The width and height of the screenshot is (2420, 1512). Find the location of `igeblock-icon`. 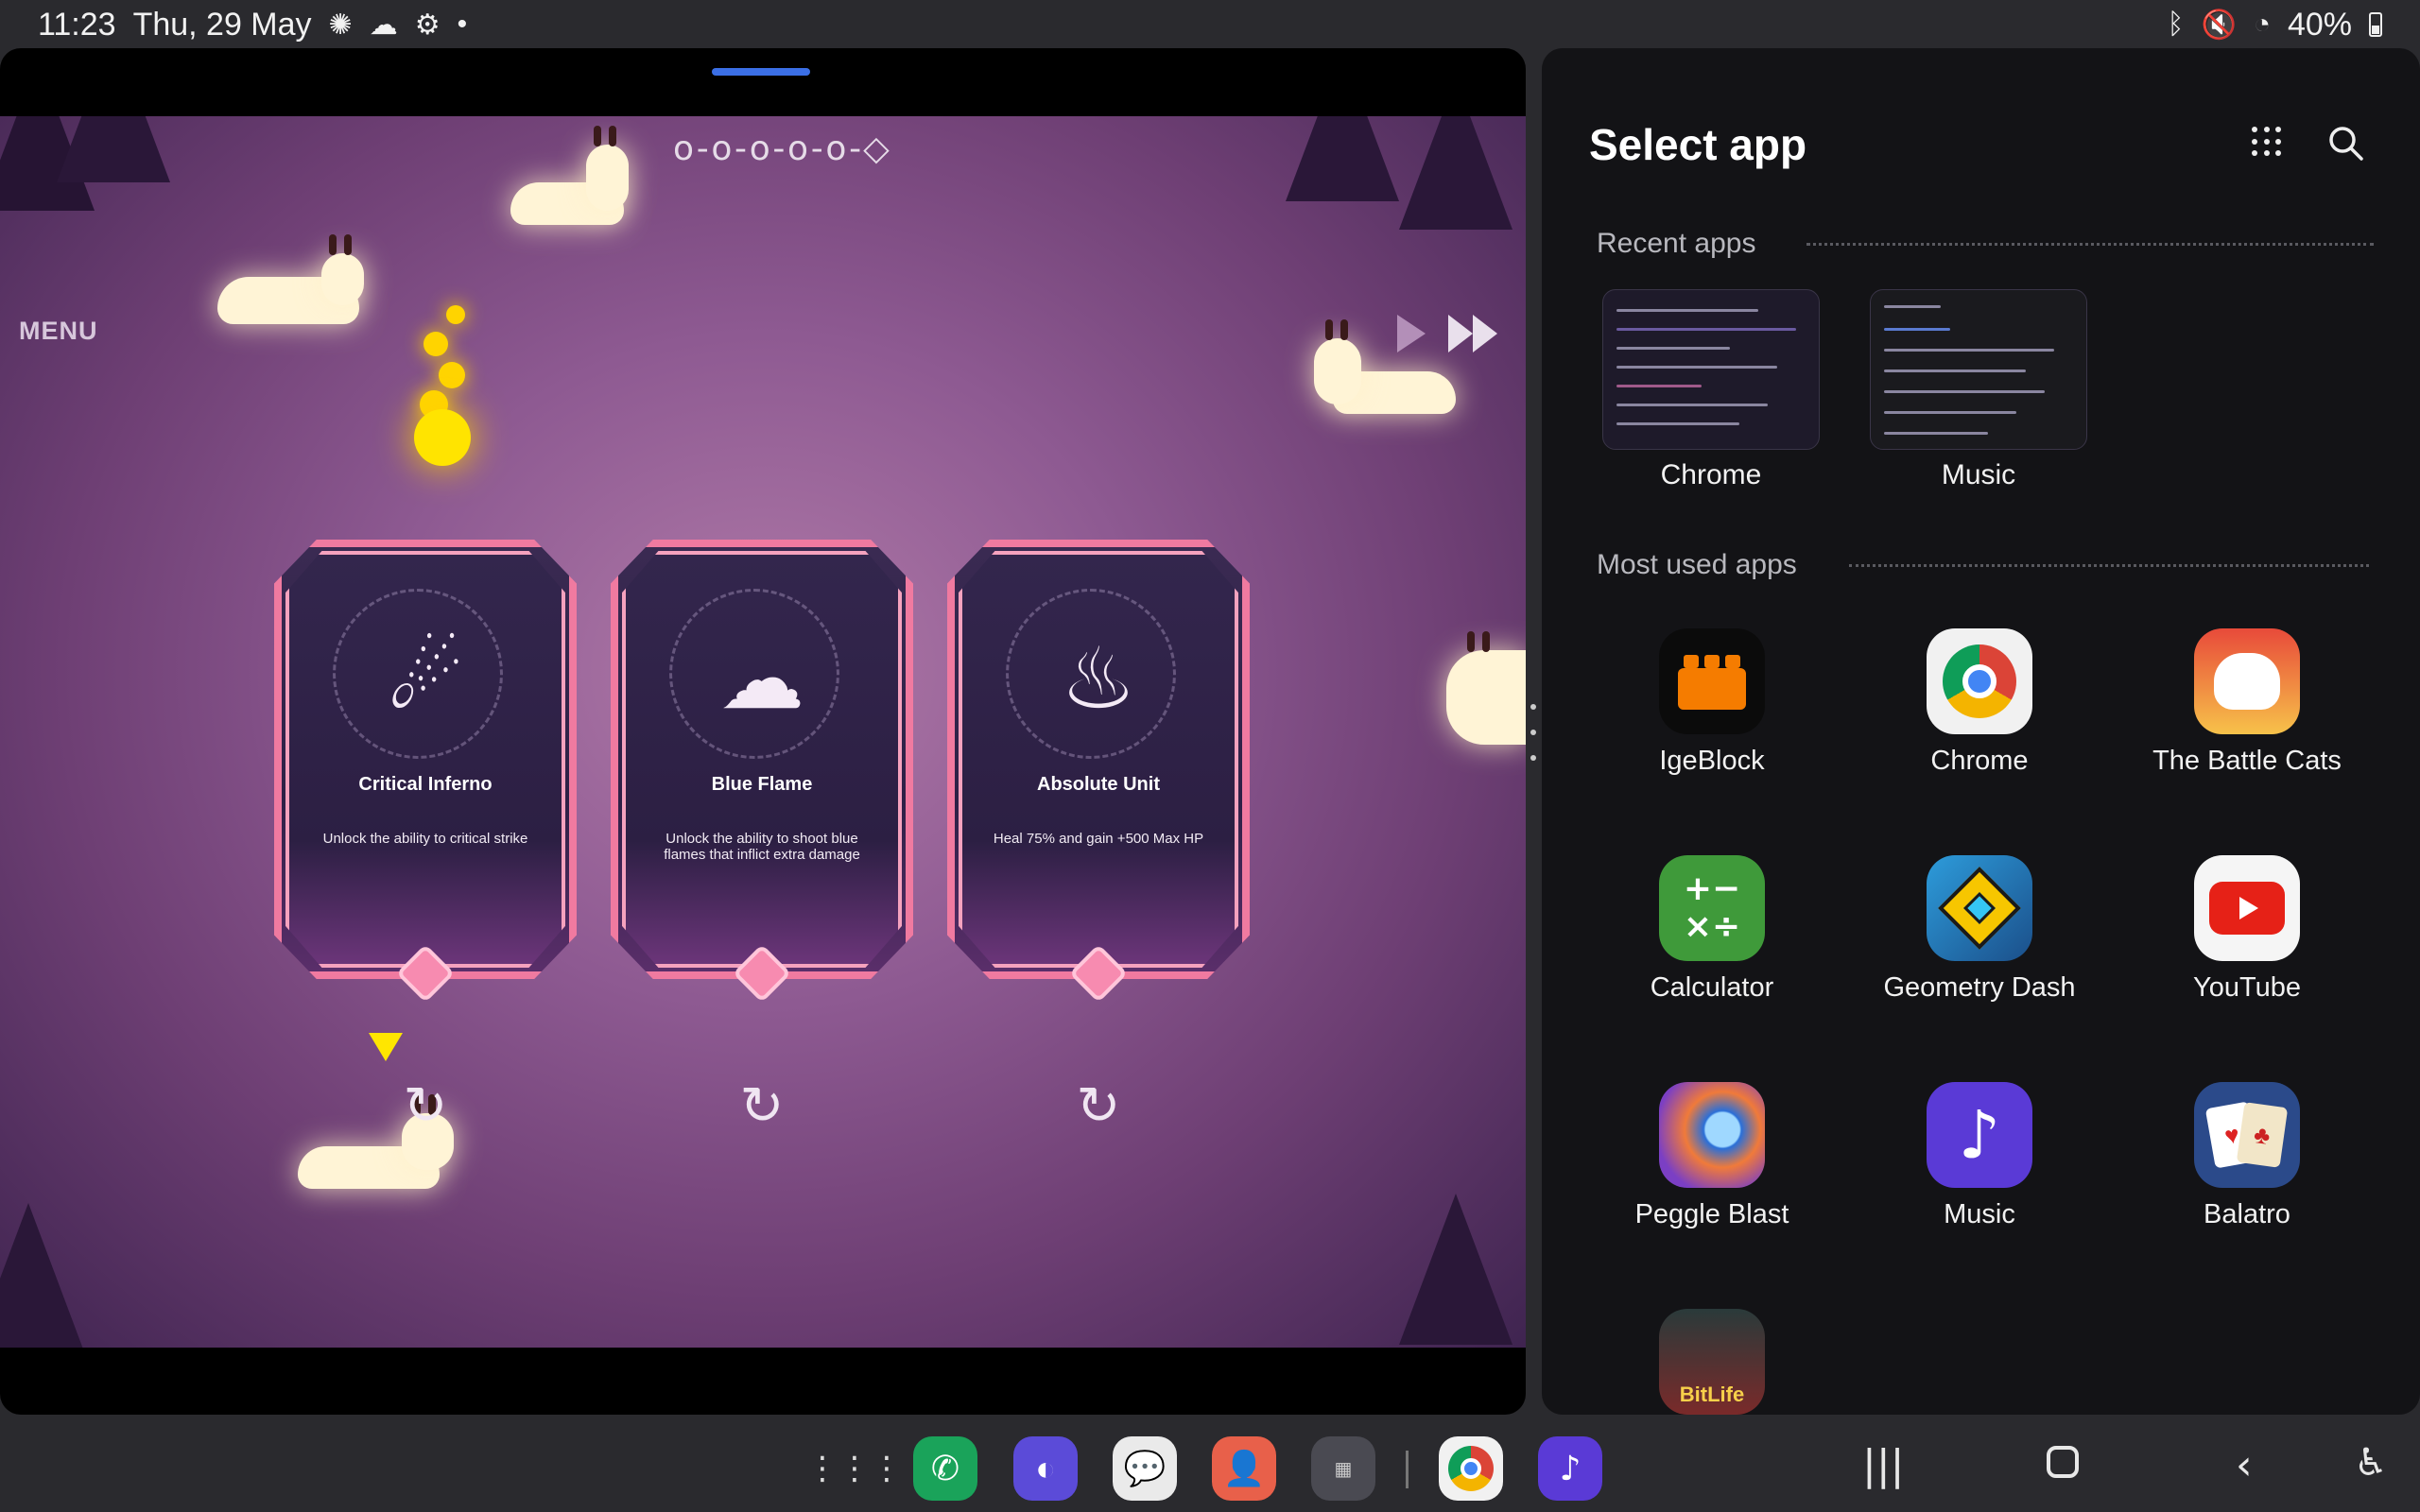

igeblock-icon is located at coordinates (1712, 681).